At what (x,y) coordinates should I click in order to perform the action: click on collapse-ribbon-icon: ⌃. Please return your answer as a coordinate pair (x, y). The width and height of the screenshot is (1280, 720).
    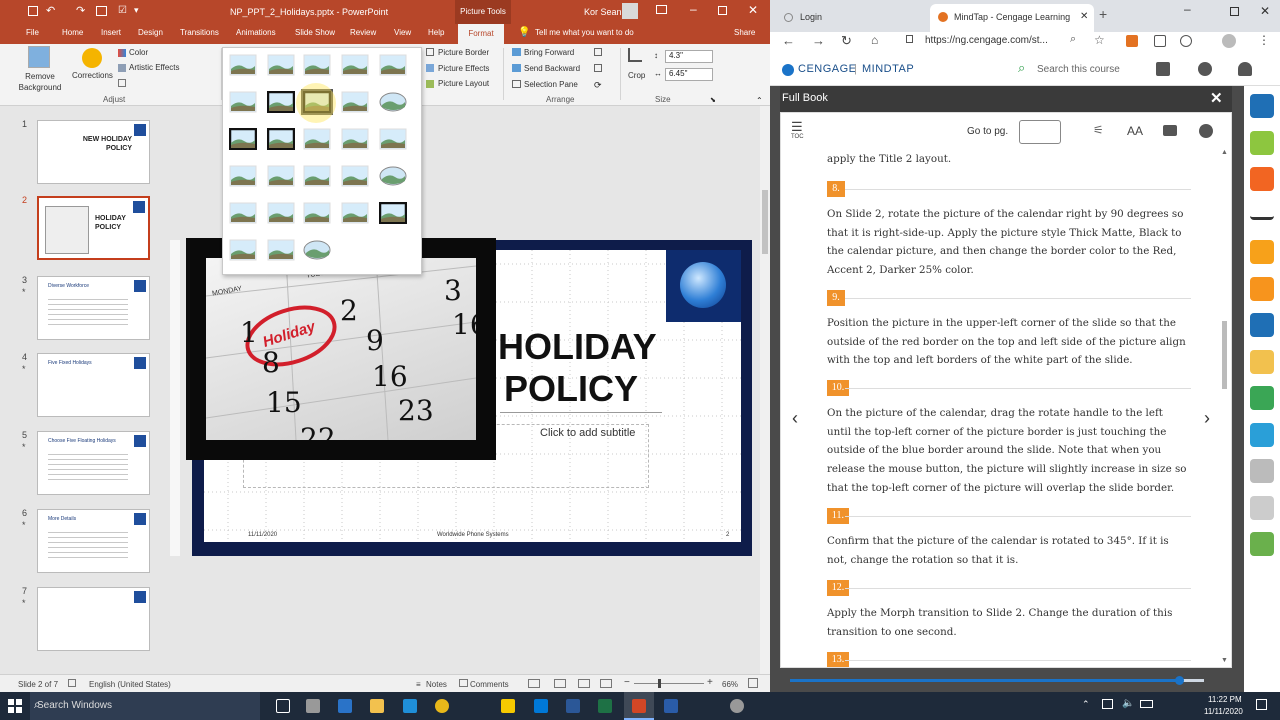
    Looking at the image, I should click on (759, 100).